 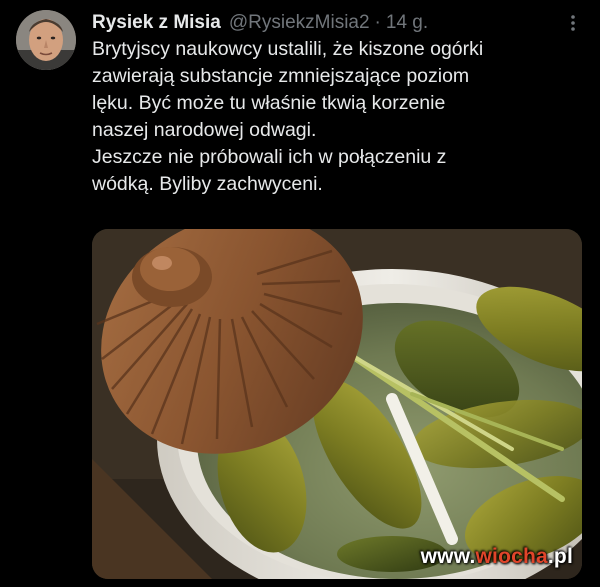 I want to click on watermark-brand: wiocha, so click(x=511, y=556).